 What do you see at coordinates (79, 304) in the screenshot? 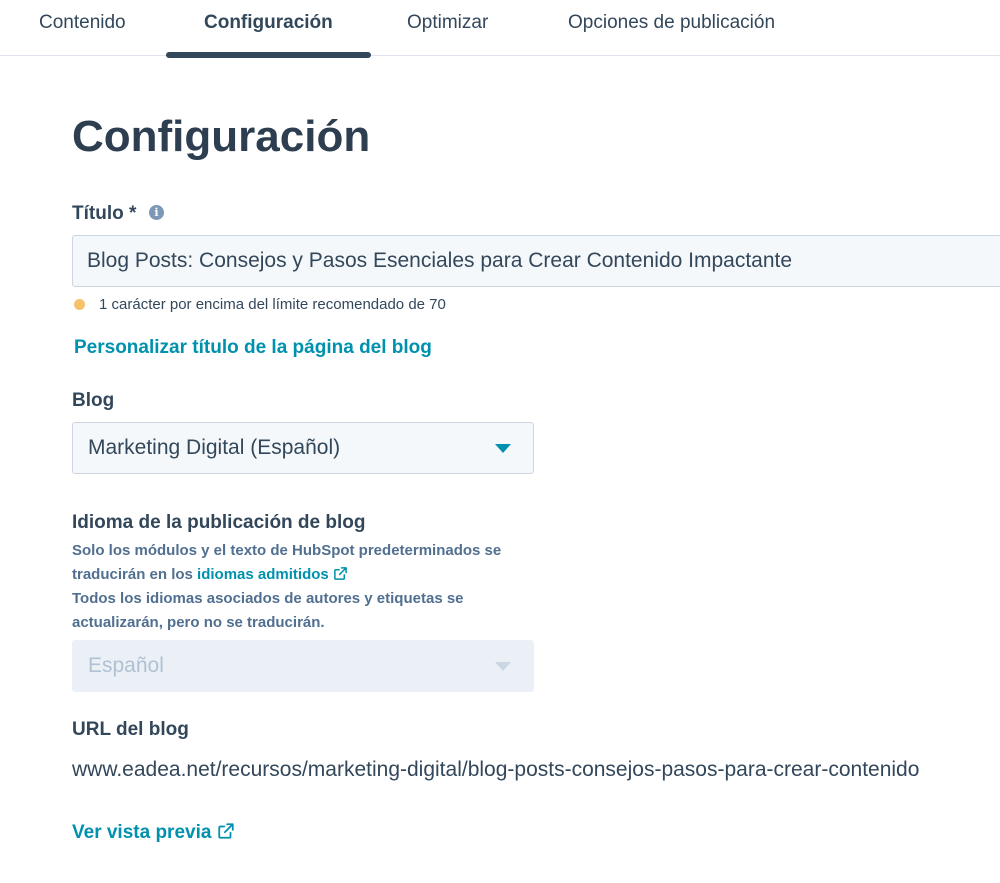
I see `warning-dot-icon` at bounding box center [79, 304].